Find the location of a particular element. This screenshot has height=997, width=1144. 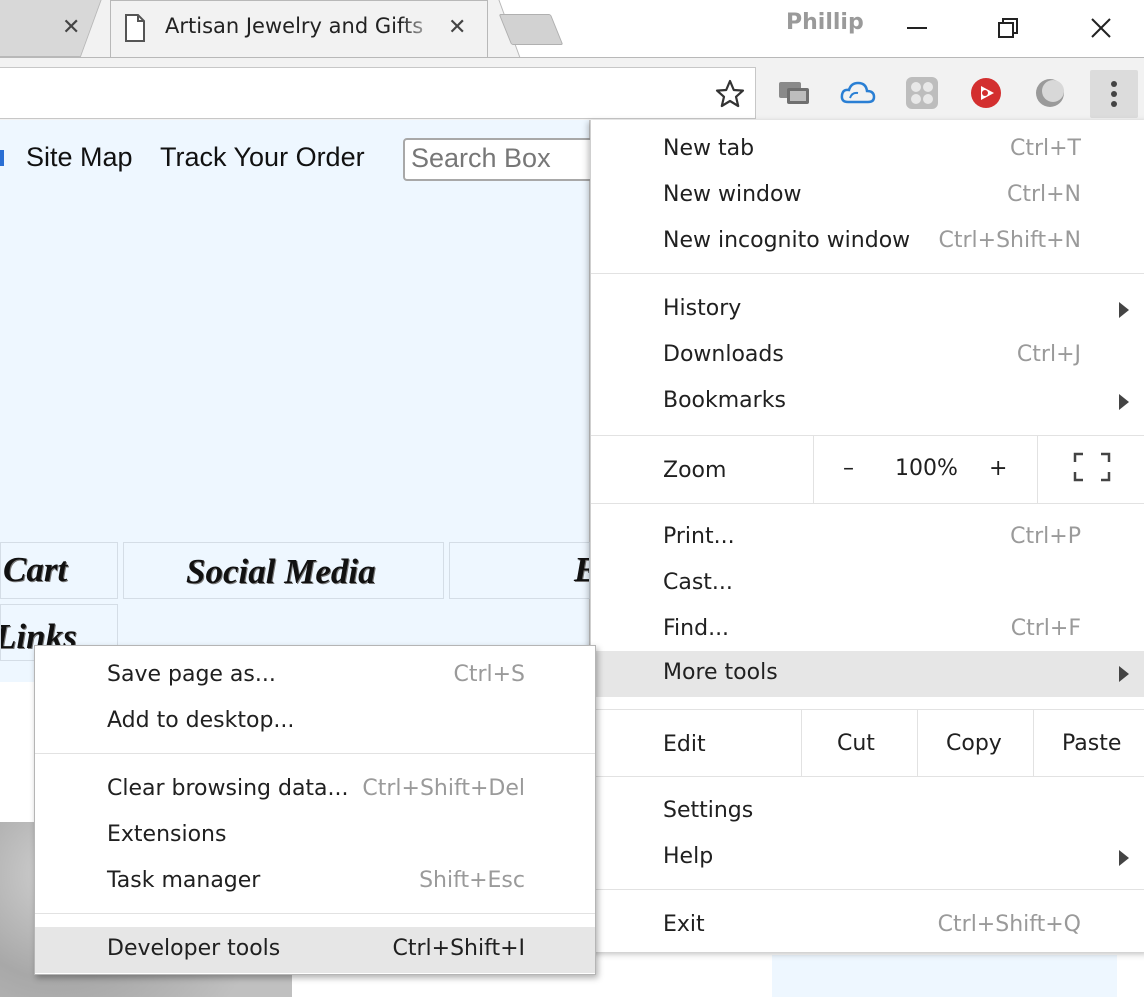

tab-title-fade is located at coordinates (420, 29).